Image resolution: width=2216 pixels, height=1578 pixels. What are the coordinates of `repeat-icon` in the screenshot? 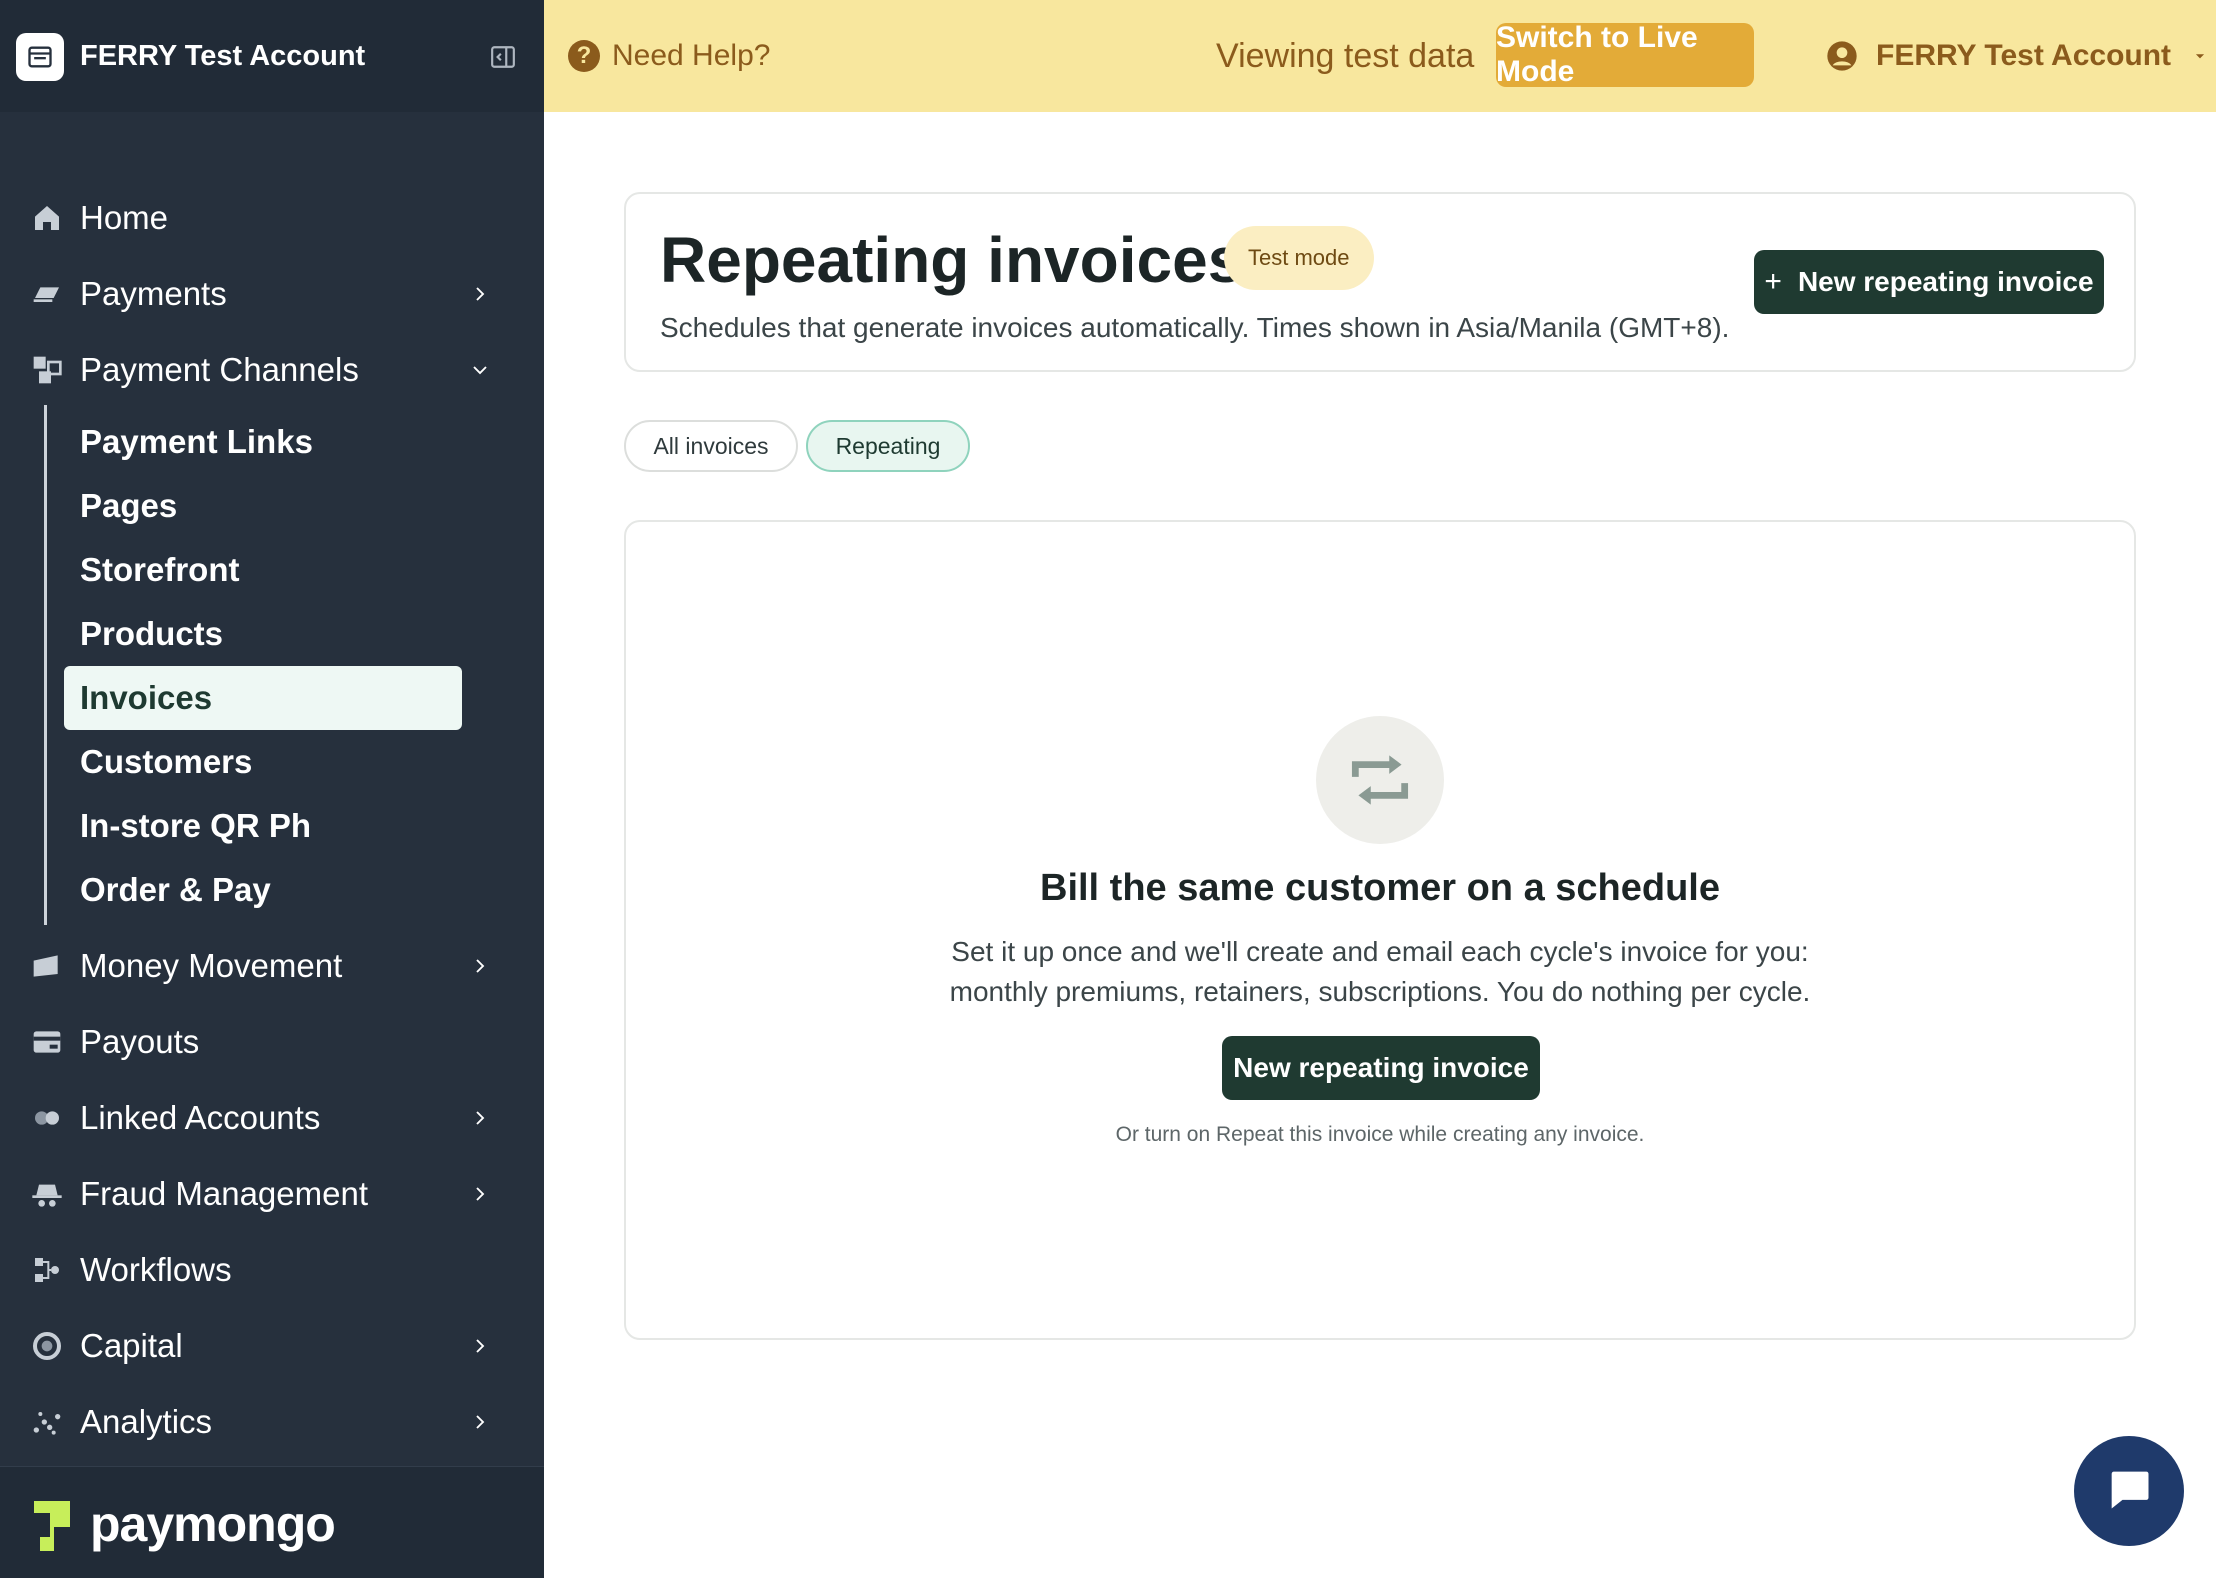 It's located at (1380, 780).